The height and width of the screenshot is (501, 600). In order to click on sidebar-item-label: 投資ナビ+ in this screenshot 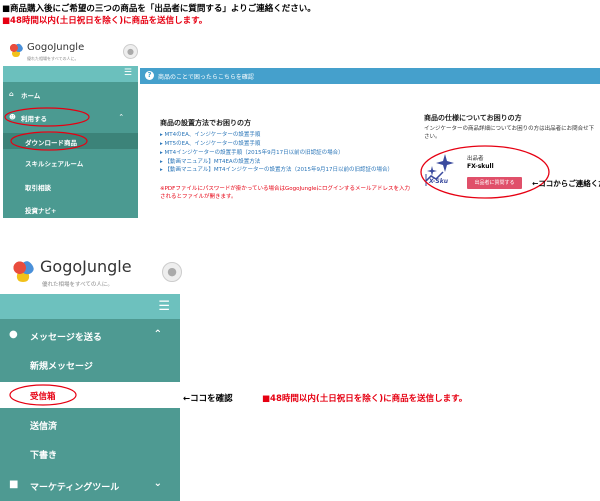, I will do `click(41, 211)`.